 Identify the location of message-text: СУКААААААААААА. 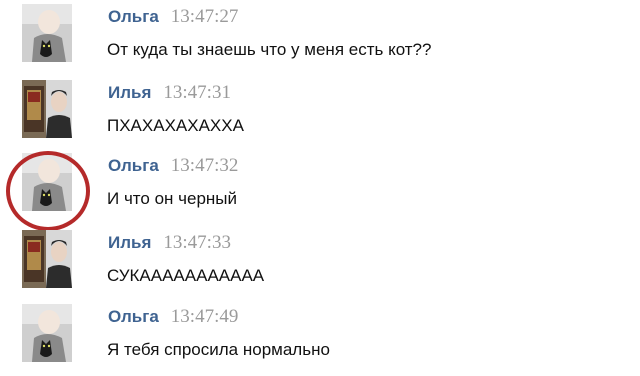
(186, 275).